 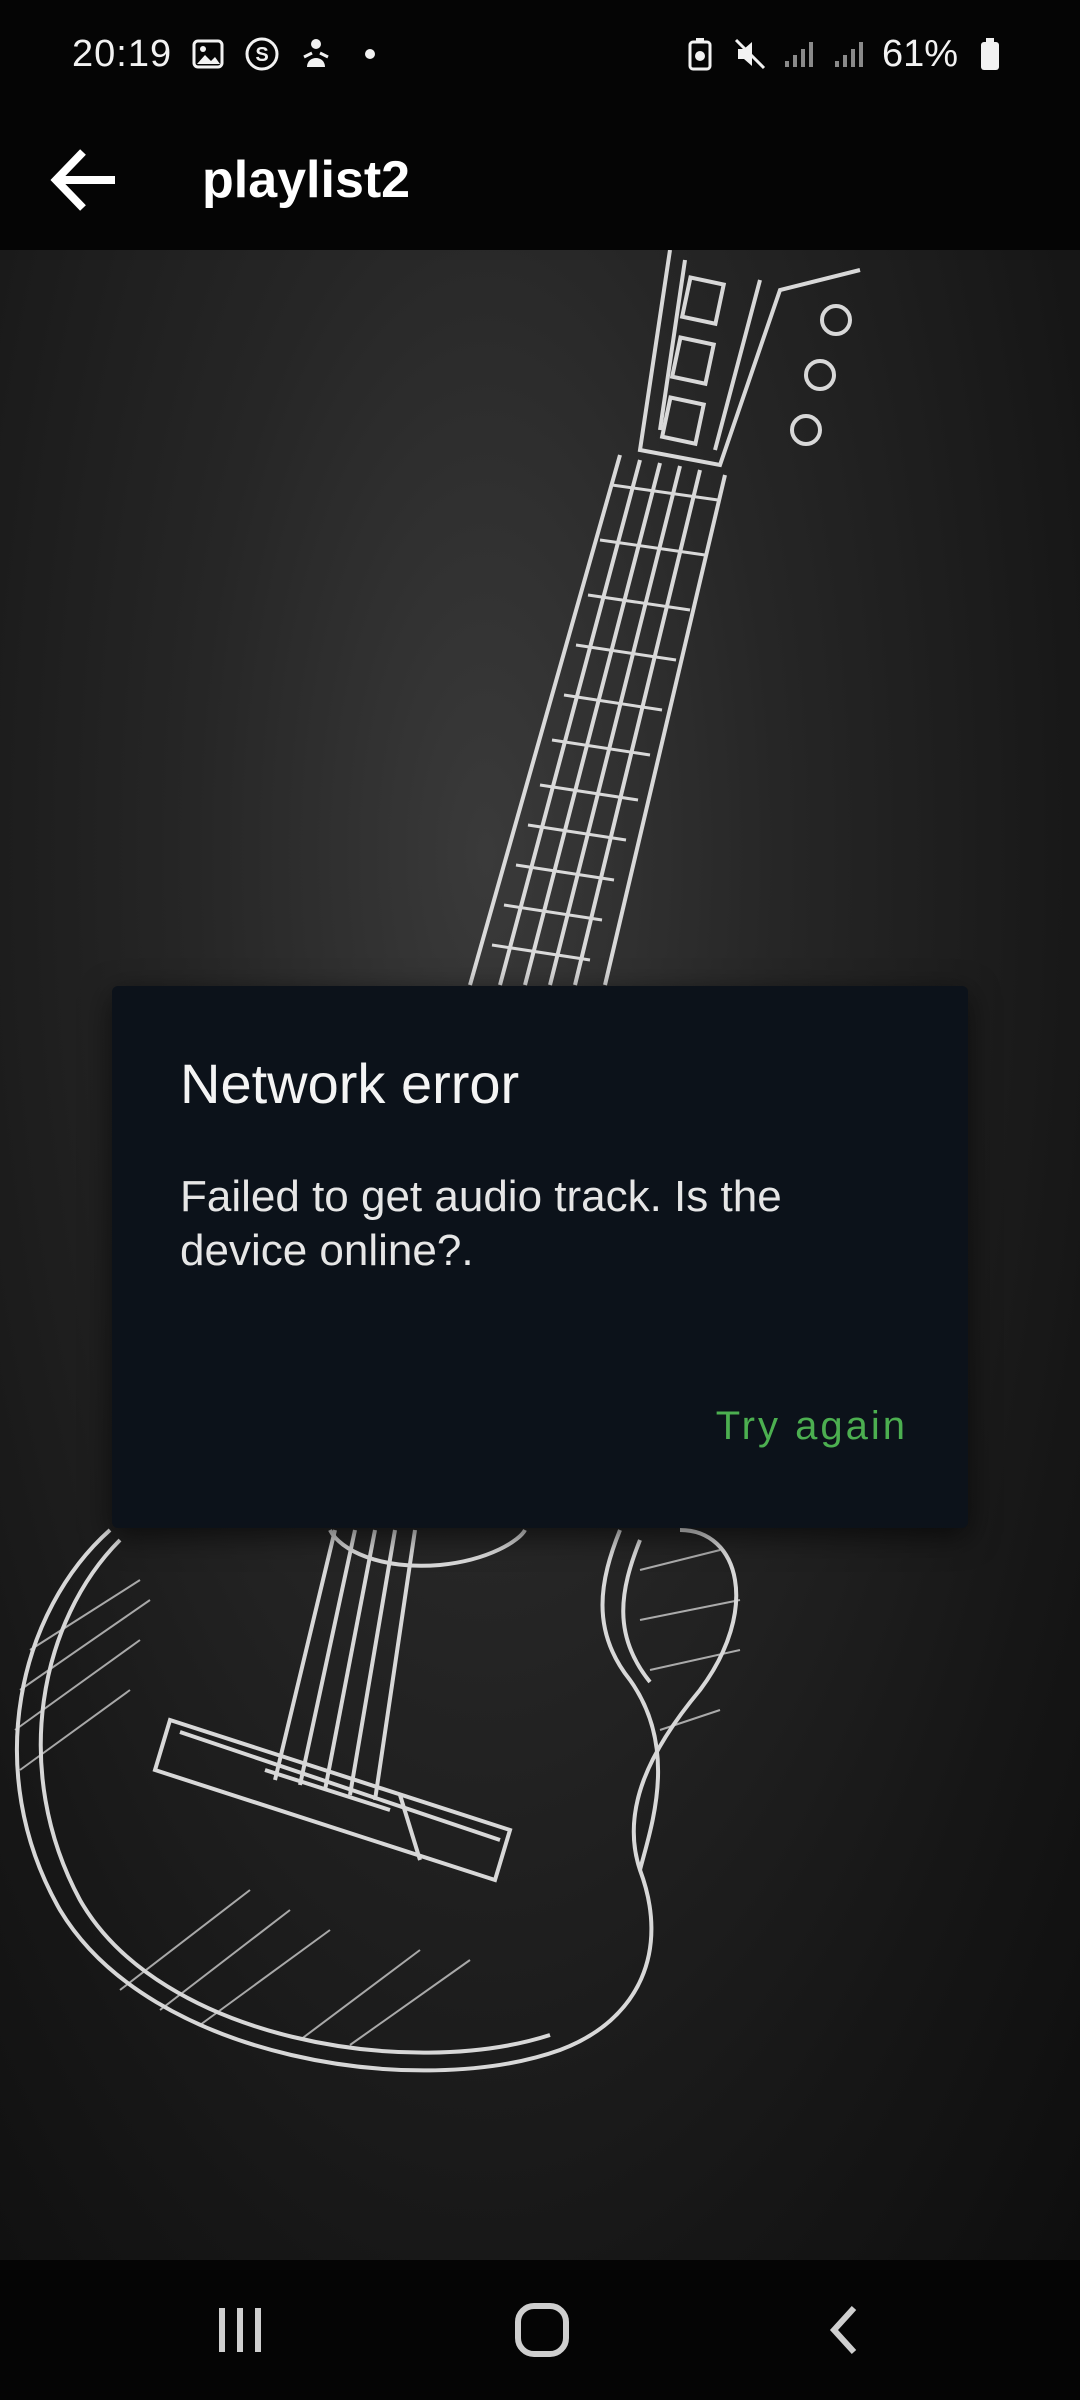 I want to click on back-button, so click(x=84, y=180).